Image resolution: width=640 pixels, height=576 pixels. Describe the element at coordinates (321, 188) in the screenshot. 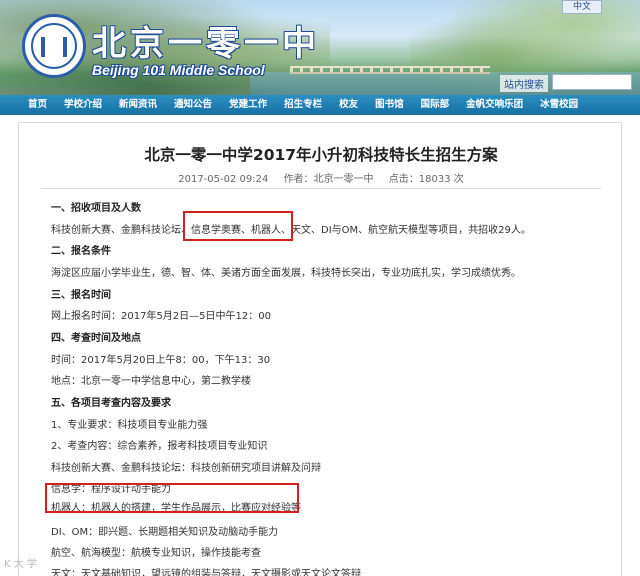

I see `title-divider` at that location.